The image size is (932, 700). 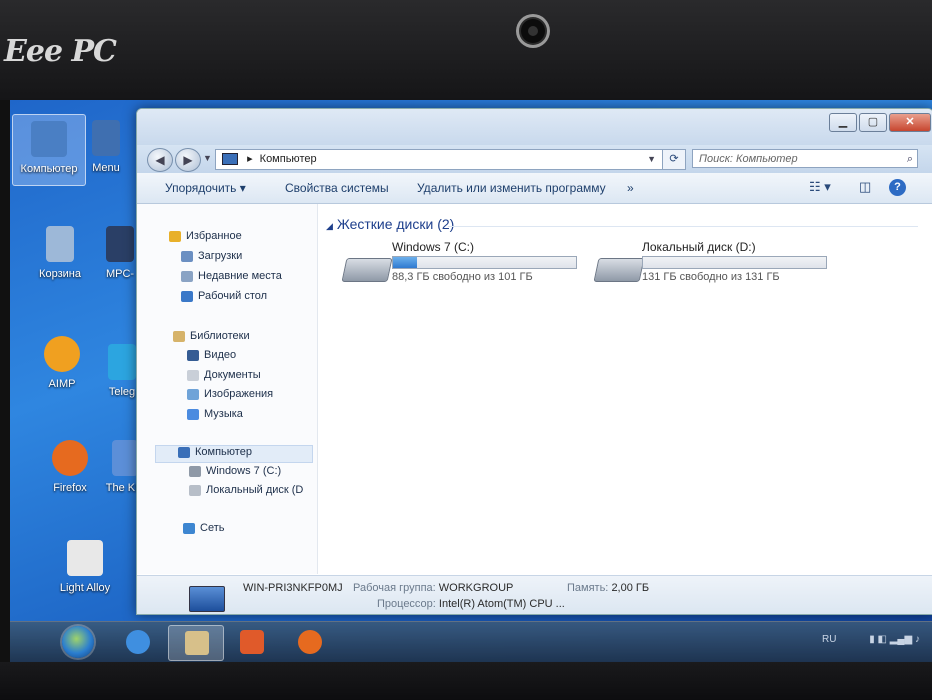 I want to click on taskbar-ie, so click(x=137, y=642).